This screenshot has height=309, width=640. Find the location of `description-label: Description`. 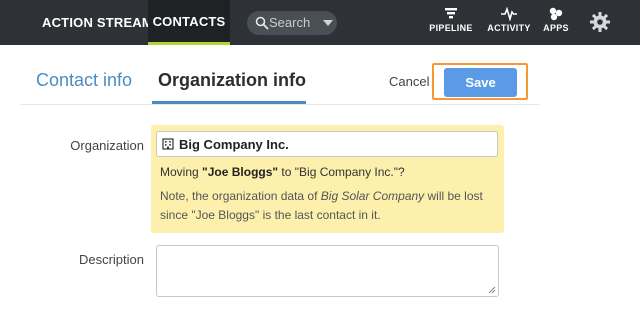

description-label: Description is located at coordinates (111, 259).